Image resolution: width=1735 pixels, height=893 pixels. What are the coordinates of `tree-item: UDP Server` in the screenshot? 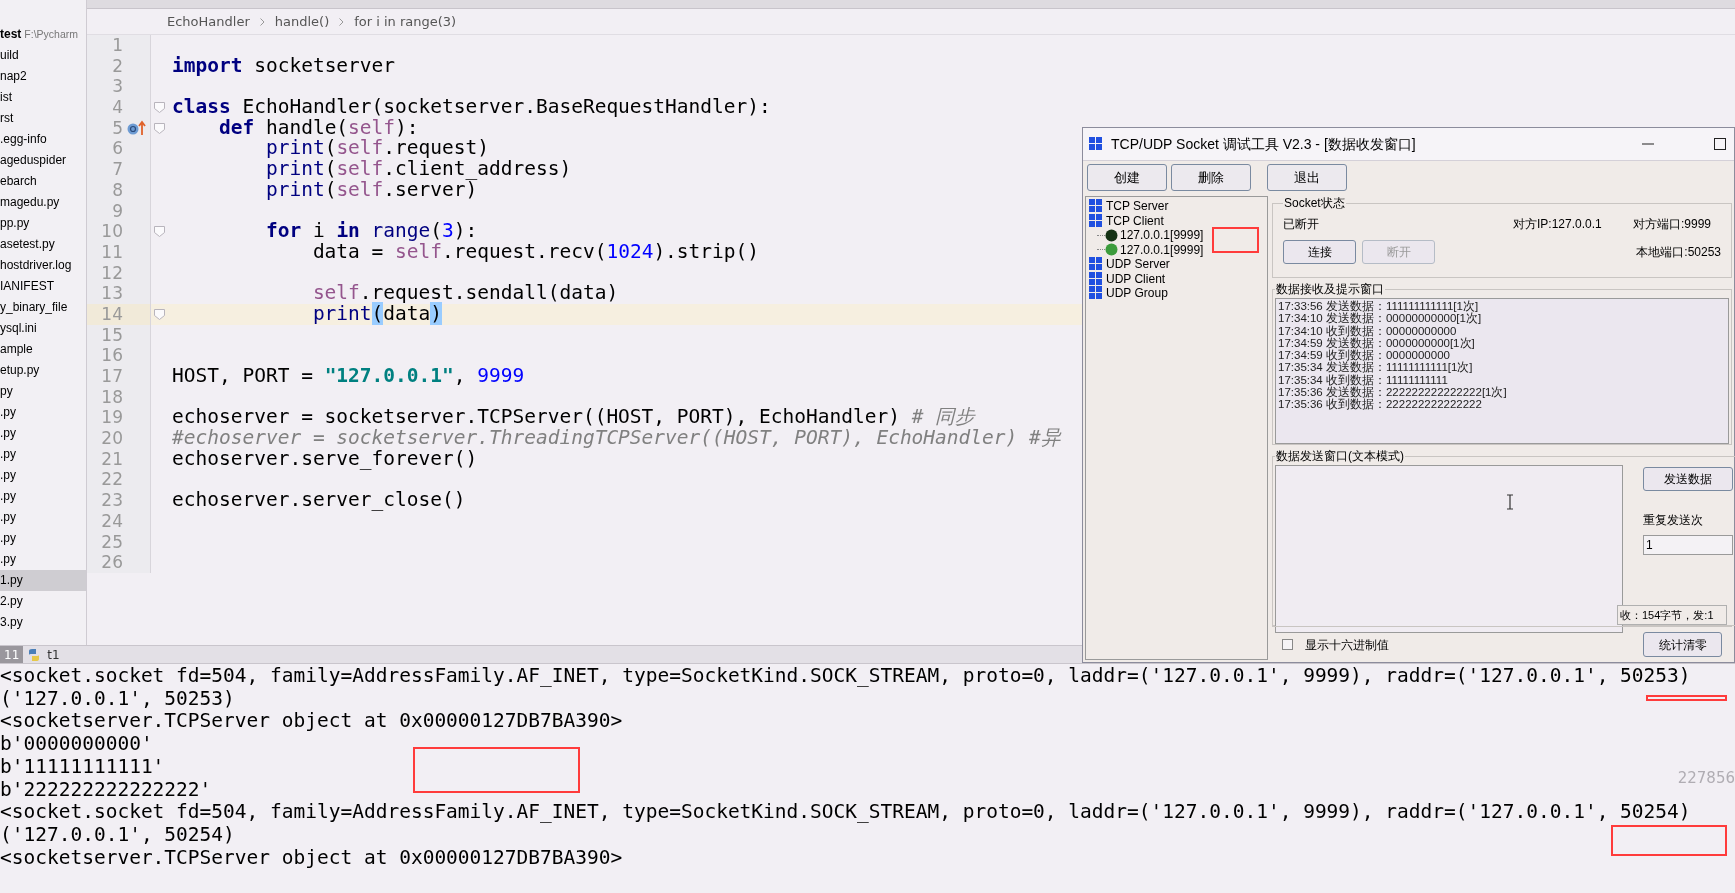 It's located at (1129, 264).